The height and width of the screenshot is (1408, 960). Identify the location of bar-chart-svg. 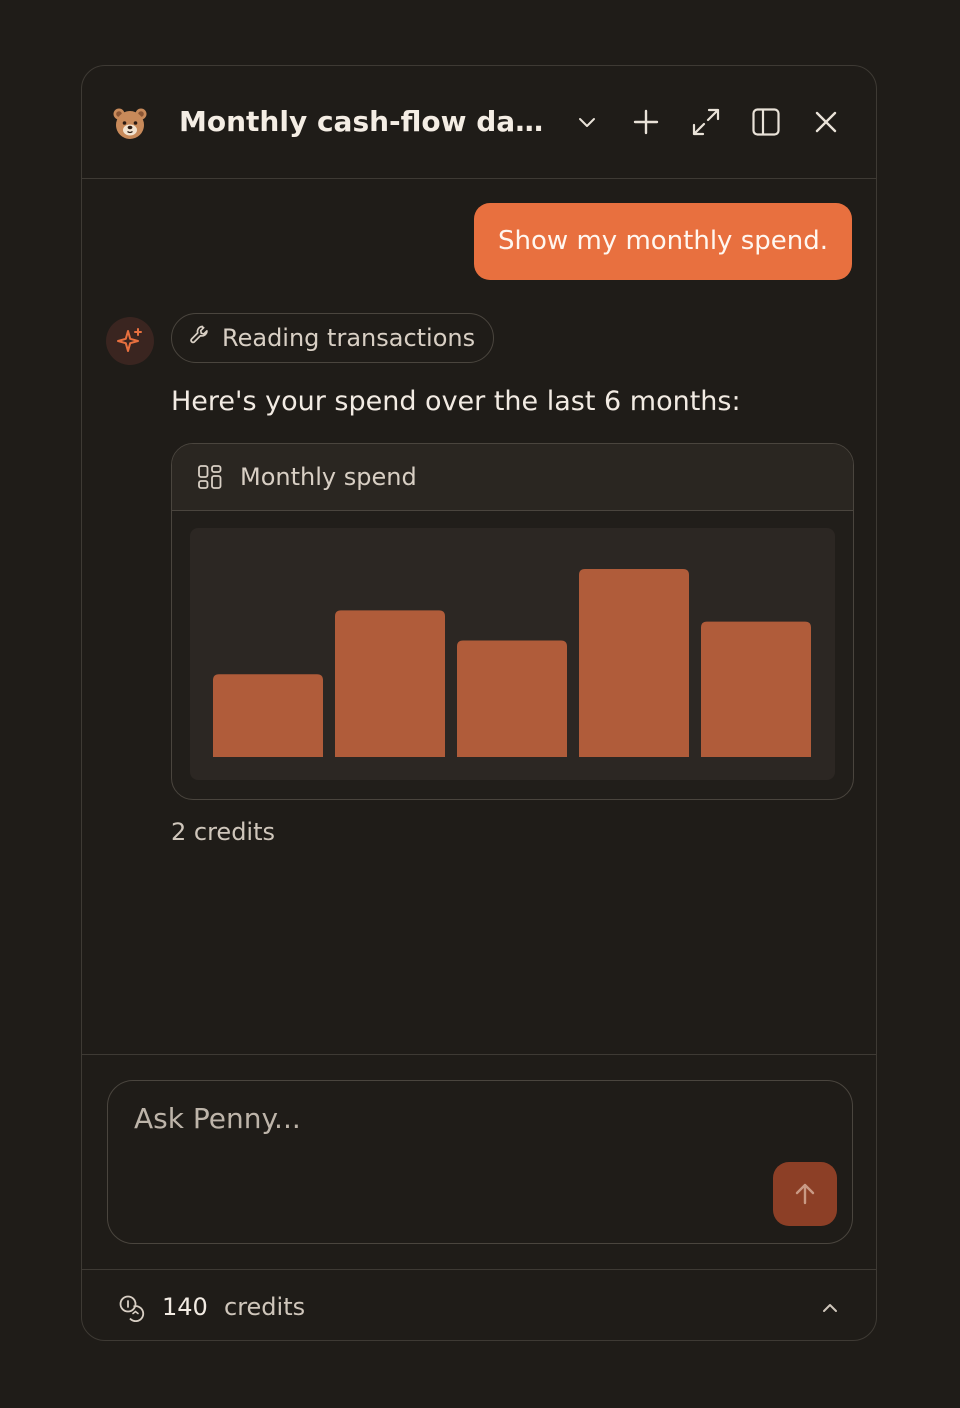
(512, 663).